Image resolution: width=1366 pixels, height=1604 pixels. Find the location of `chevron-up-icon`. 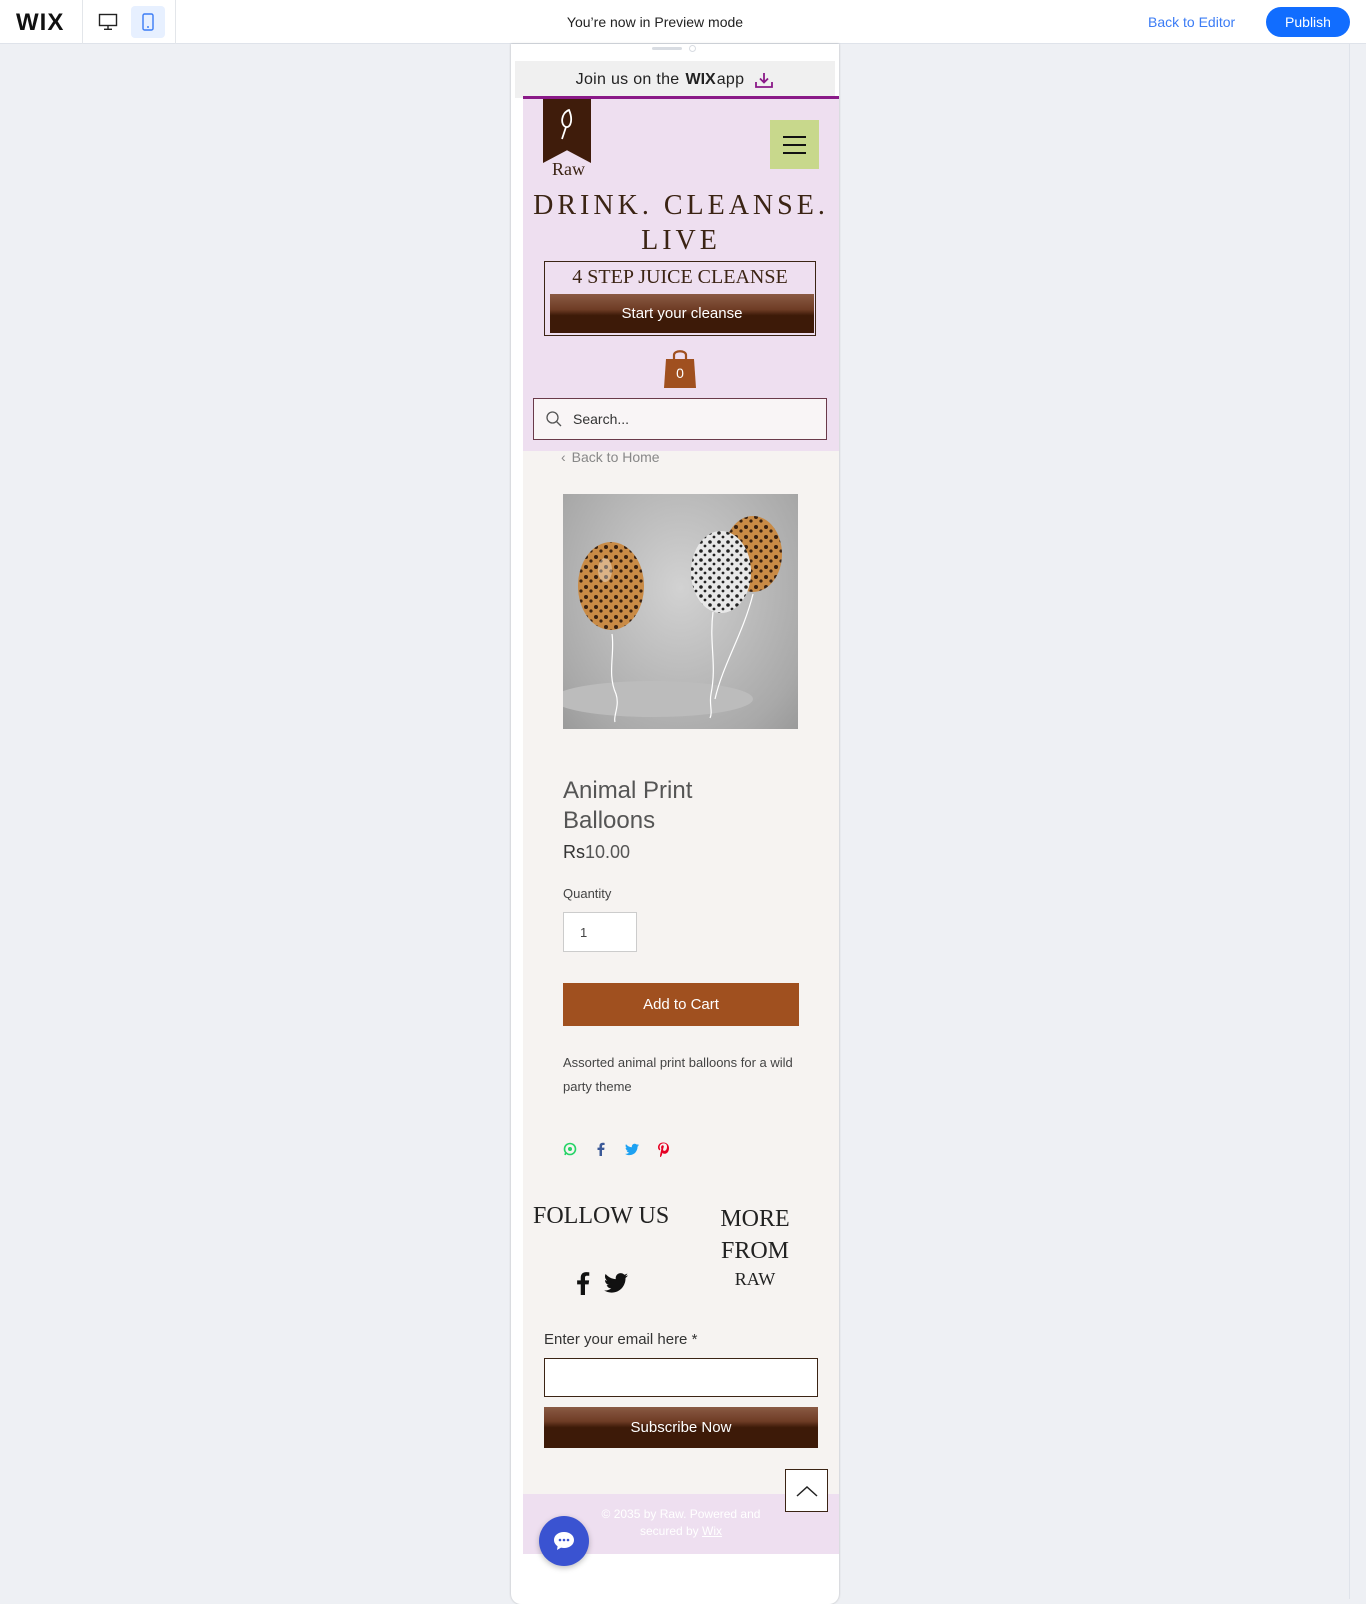

chevron-up-icon is located at coordinates (806, 1491).